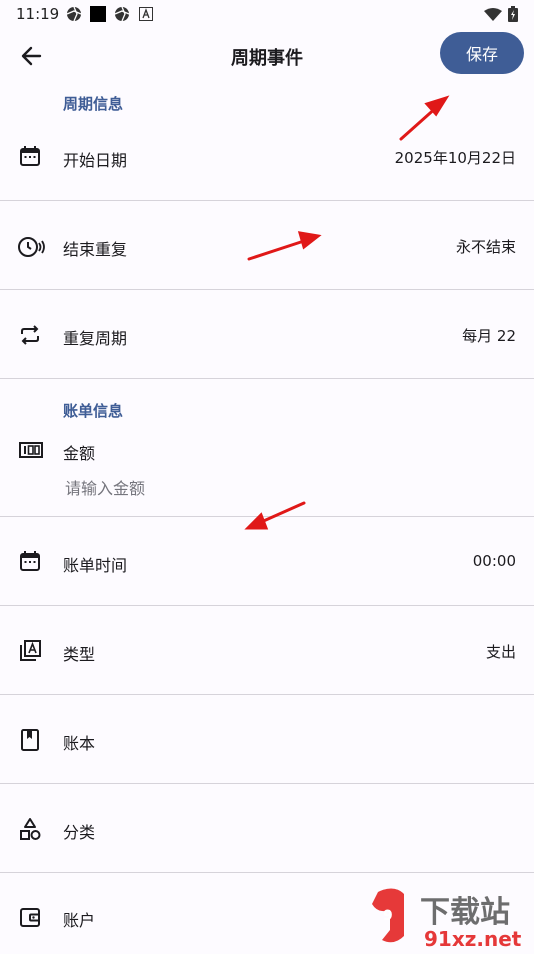 The height and width of the screenshot is (954, 534). What do you see at coordinates (31, 450) in the screenshot?
I see `money-icon` at bounding box center [31, 450].